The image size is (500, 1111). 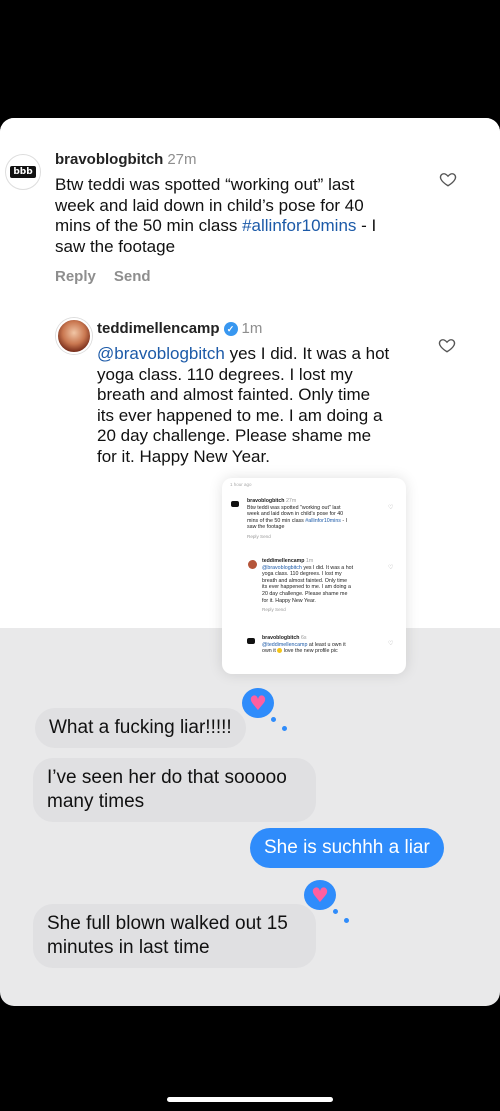 I want to click on comment-text-line: breath and almost fainted. Only time, so click(x=234, y=394).